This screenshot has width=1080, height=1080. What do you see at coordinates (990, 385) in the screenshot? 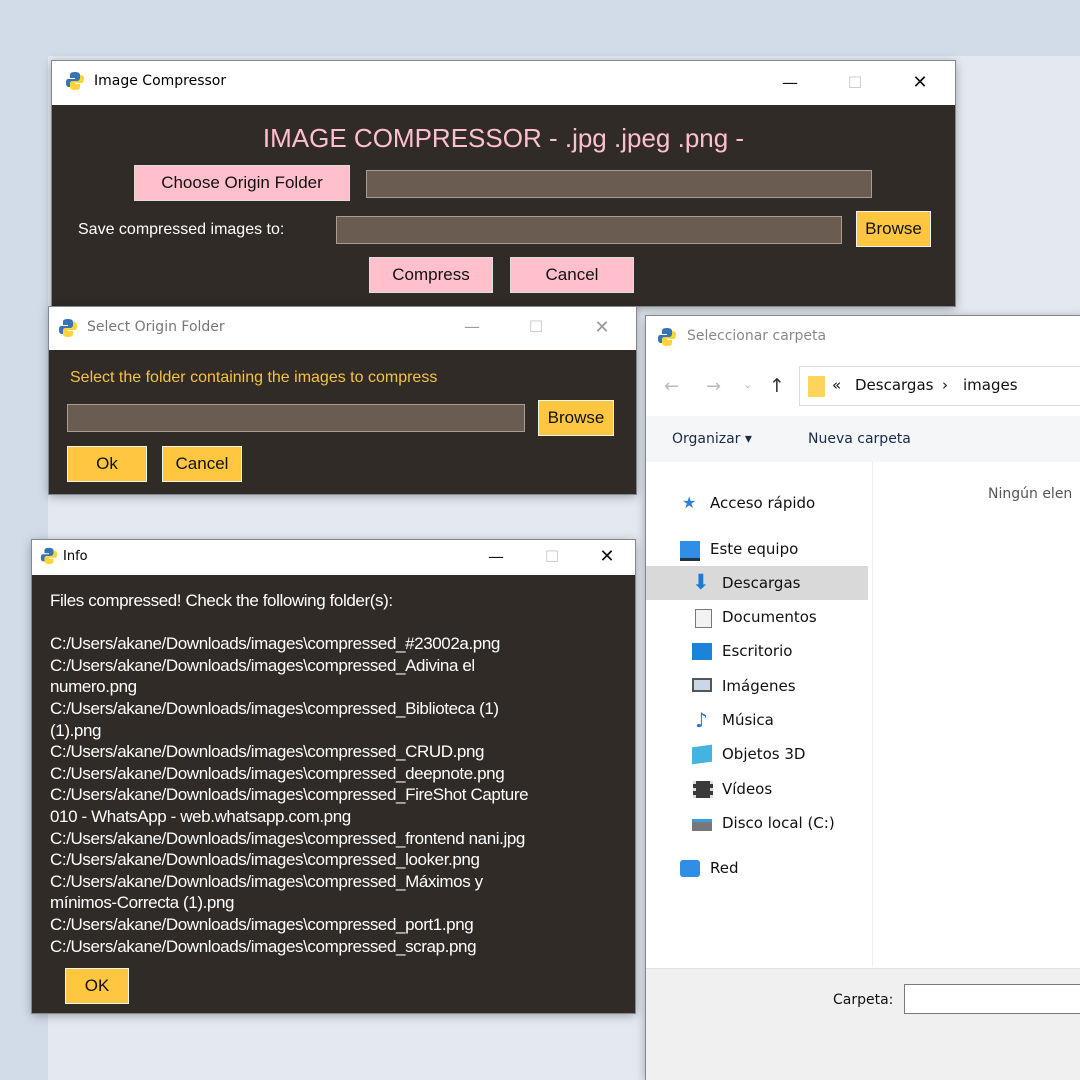
I see `breadcrumb-item-images: images` at bounding box center [990, 385].